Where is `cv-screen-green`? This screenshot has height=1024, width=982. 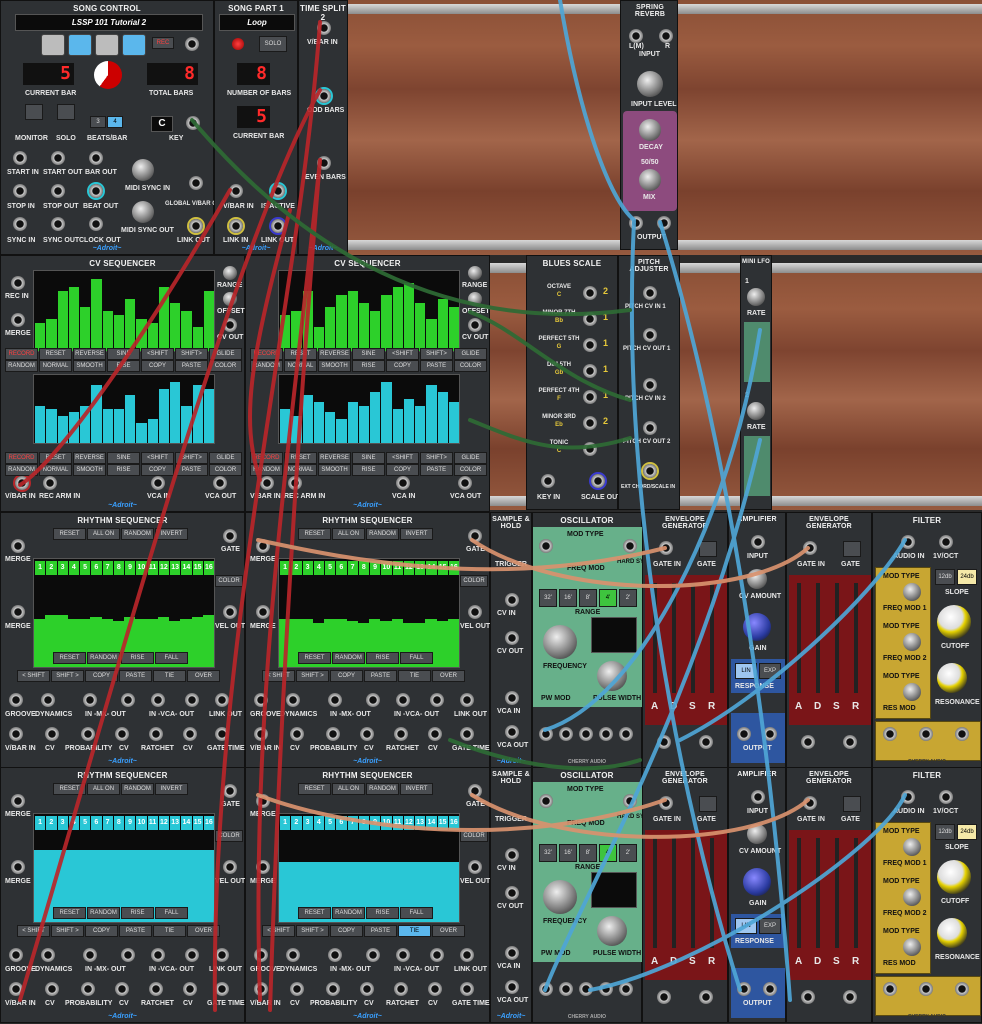 cv-screen-green is located at coordinates (124, 311).